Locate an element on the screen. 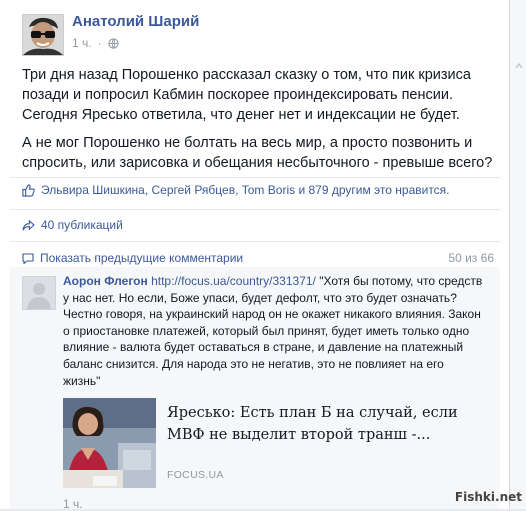 Image resolution: width=526 pixels, height=511 pixels. watermark-logo: Fishki.net is located at coordinates (488, 497).